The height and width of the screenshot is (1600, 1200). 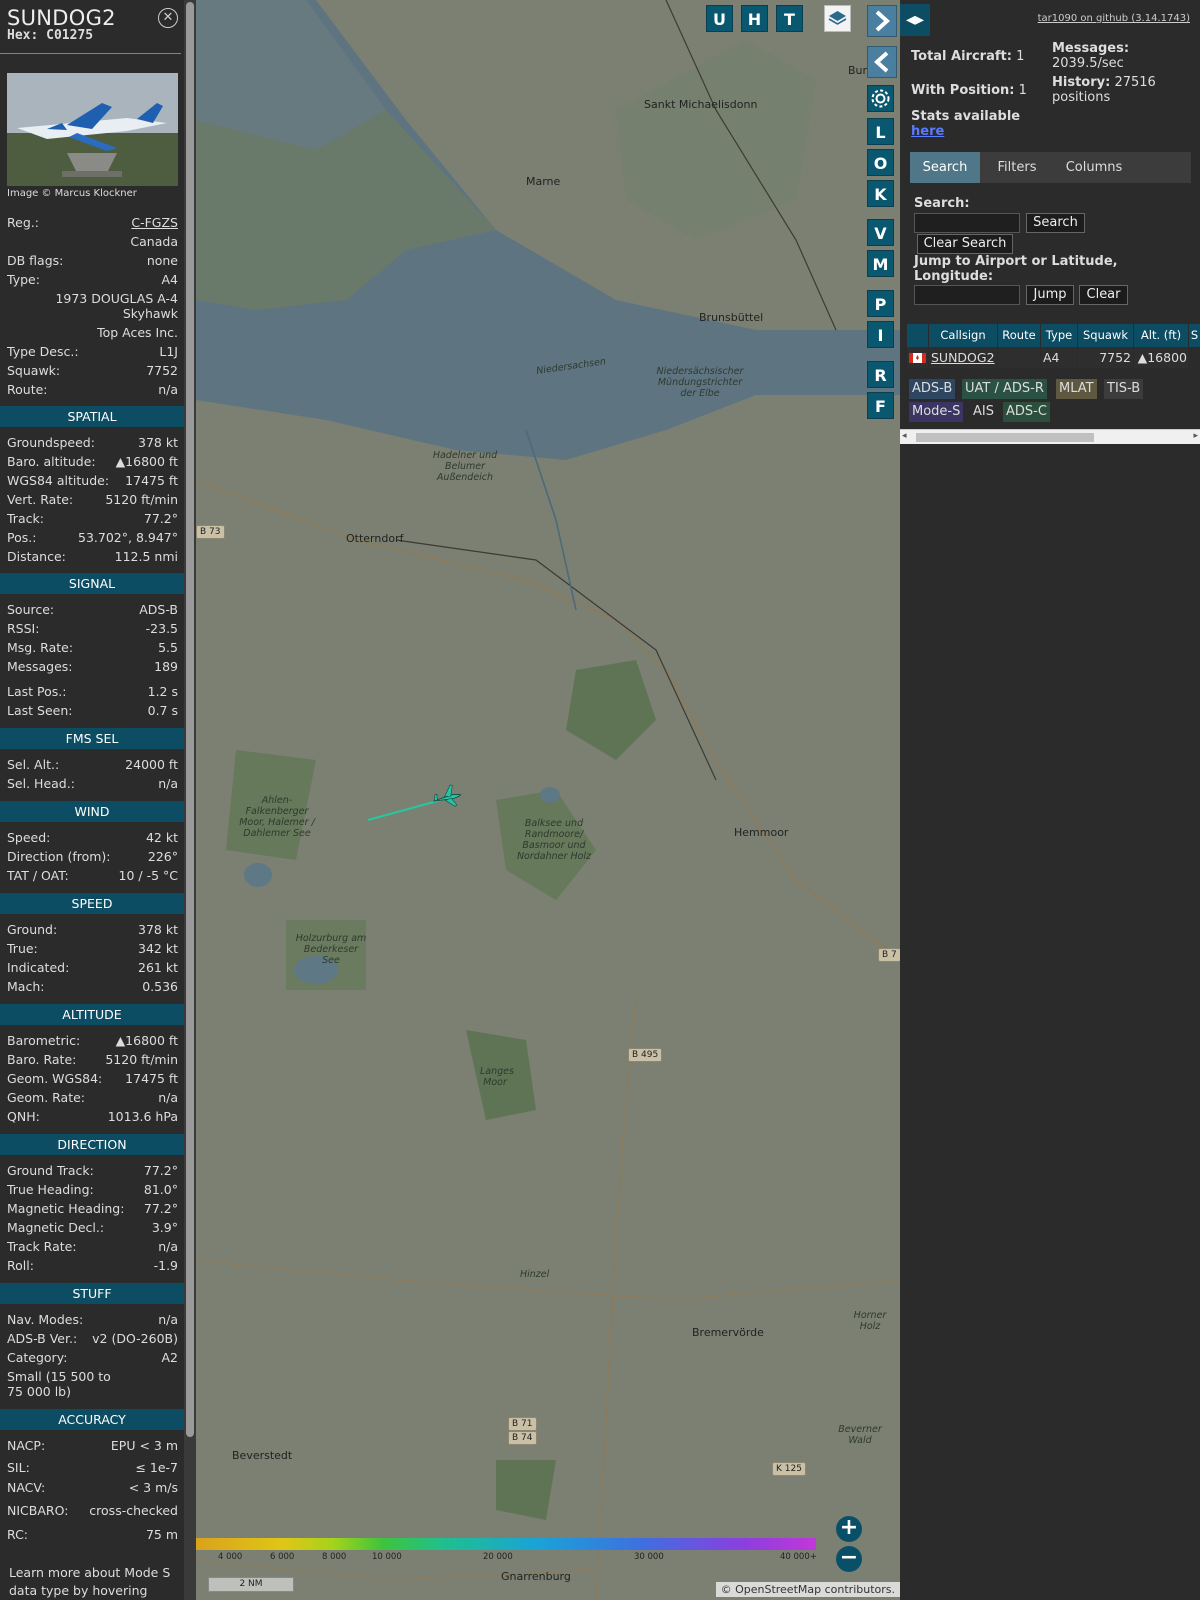 I want to click on github-link: tar1090 on github (3.14.1743), so click(x=1114, y=18).